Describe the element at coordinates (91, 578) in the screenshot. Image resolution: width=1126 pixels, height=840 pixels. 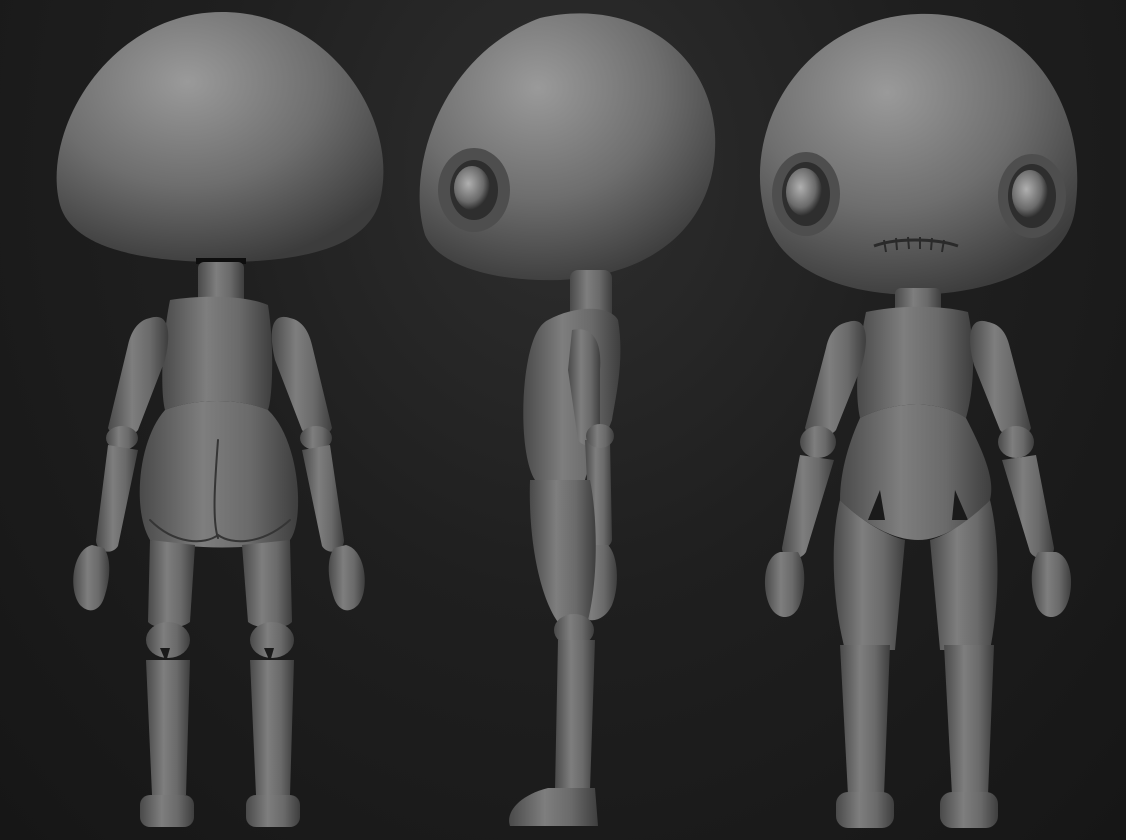
I see `back-left-hand` at that location.